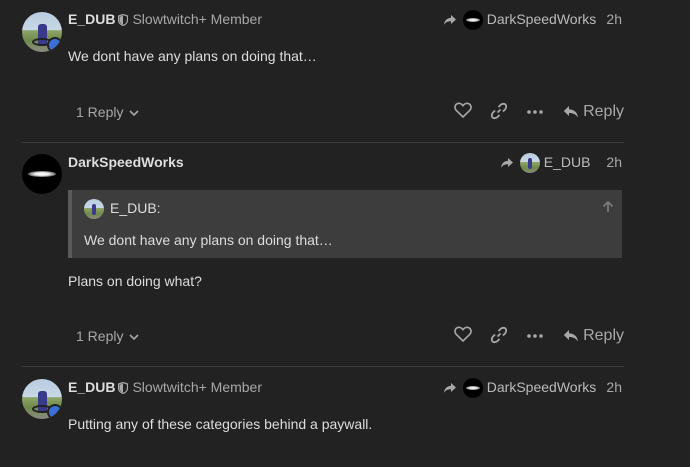 The height and width of the screenshot is (467, 690). I want to click on post-meta: DarkSpeedWorks, so click(126, 162).